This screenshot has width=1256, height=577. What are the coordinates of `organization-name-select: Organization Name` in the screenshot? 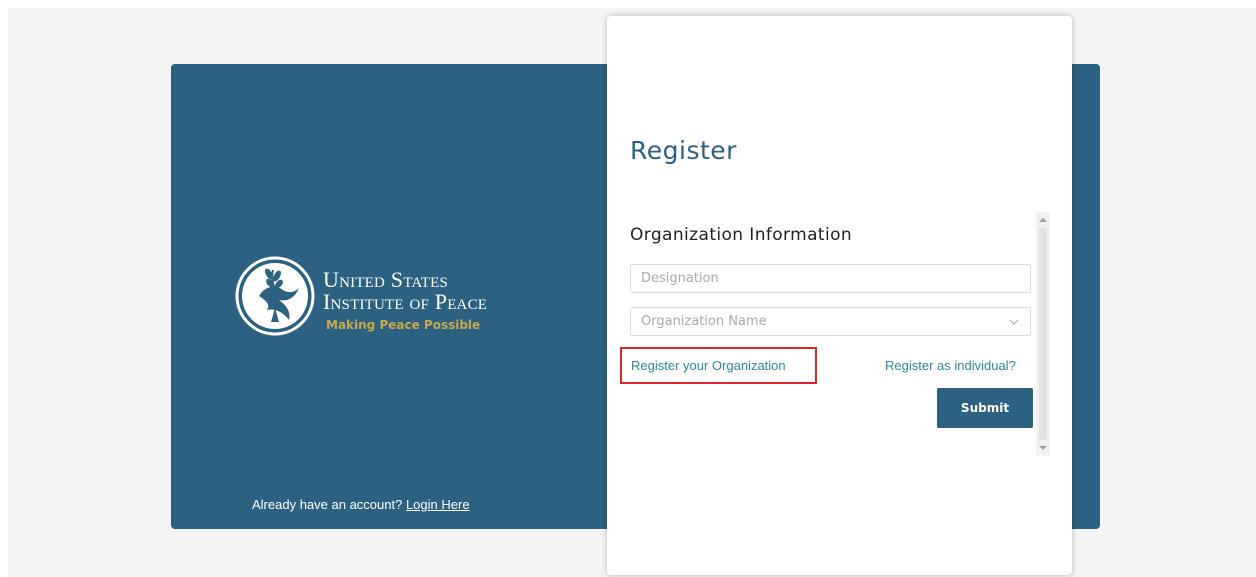 It's located at (830, 321).